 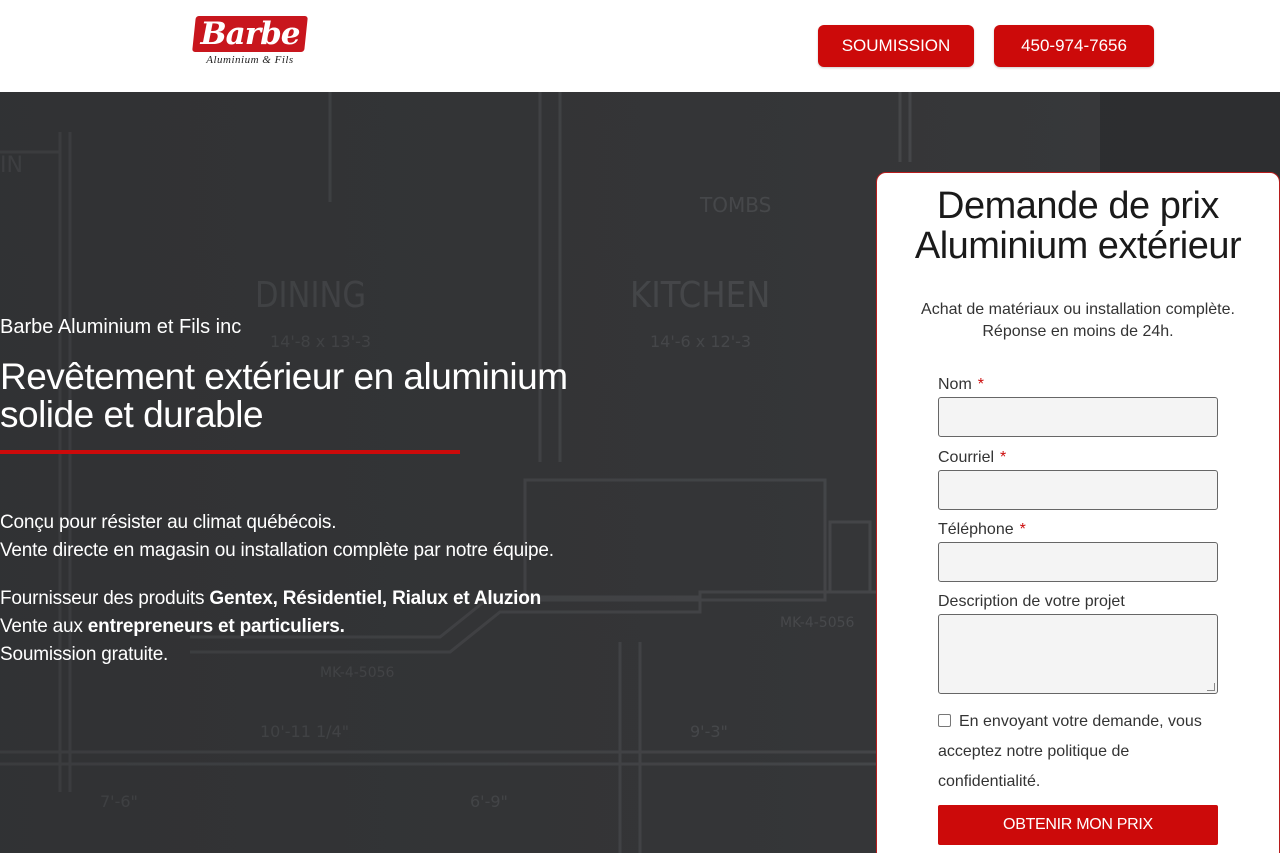 I want to click on email-label: Courriel *, so click(x=972, y=458).